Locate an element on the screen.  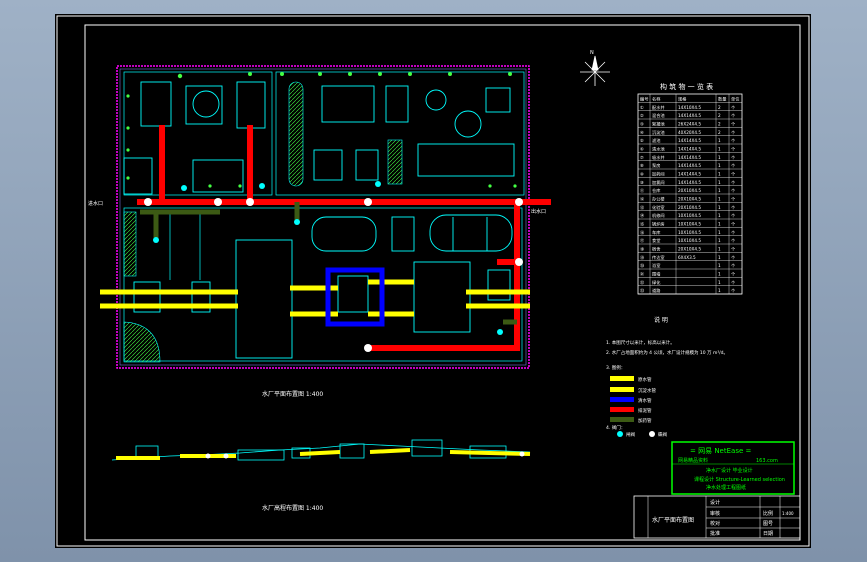
table-header-cell: 规格 is located at coordinates (682, 99).